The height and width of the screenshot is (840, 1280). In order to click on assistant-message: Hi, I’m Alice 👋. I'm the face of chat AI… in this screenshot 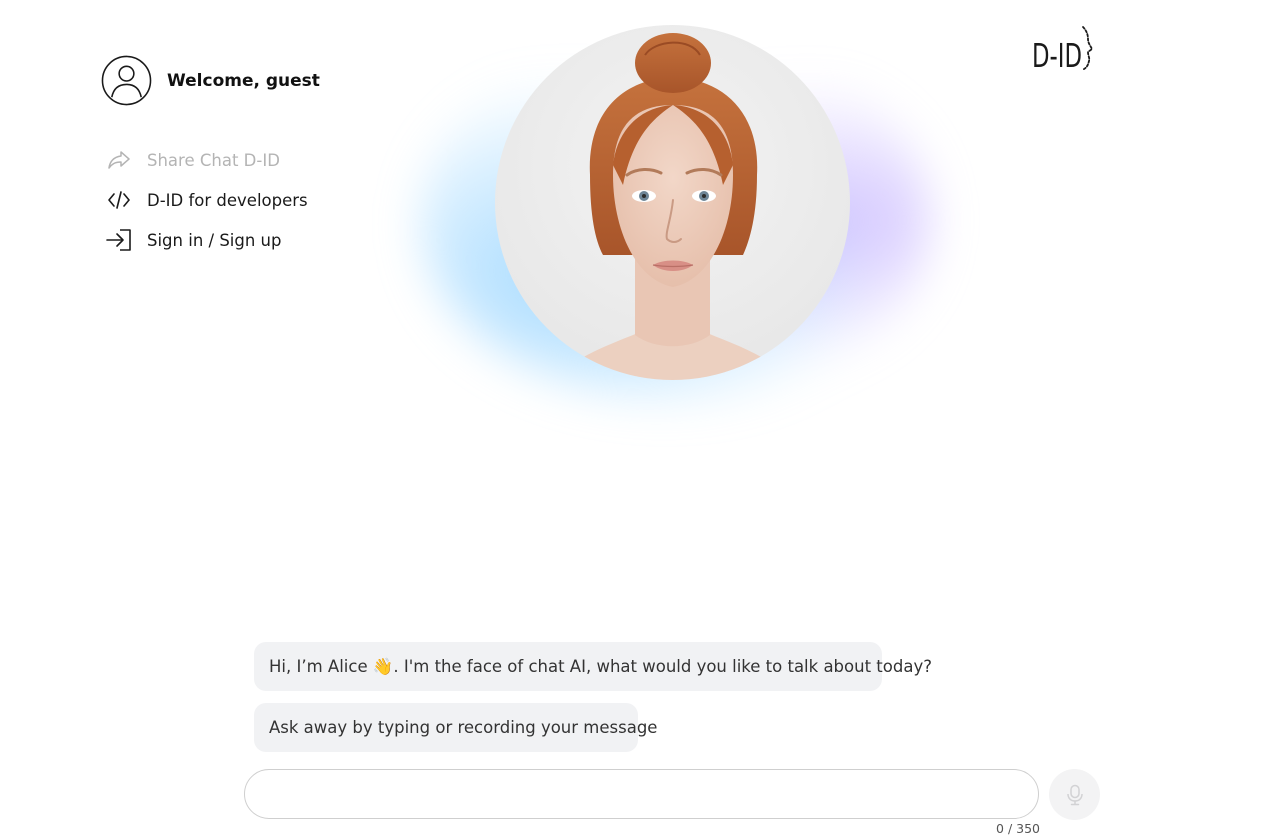, I will do `click(593, 666)`.